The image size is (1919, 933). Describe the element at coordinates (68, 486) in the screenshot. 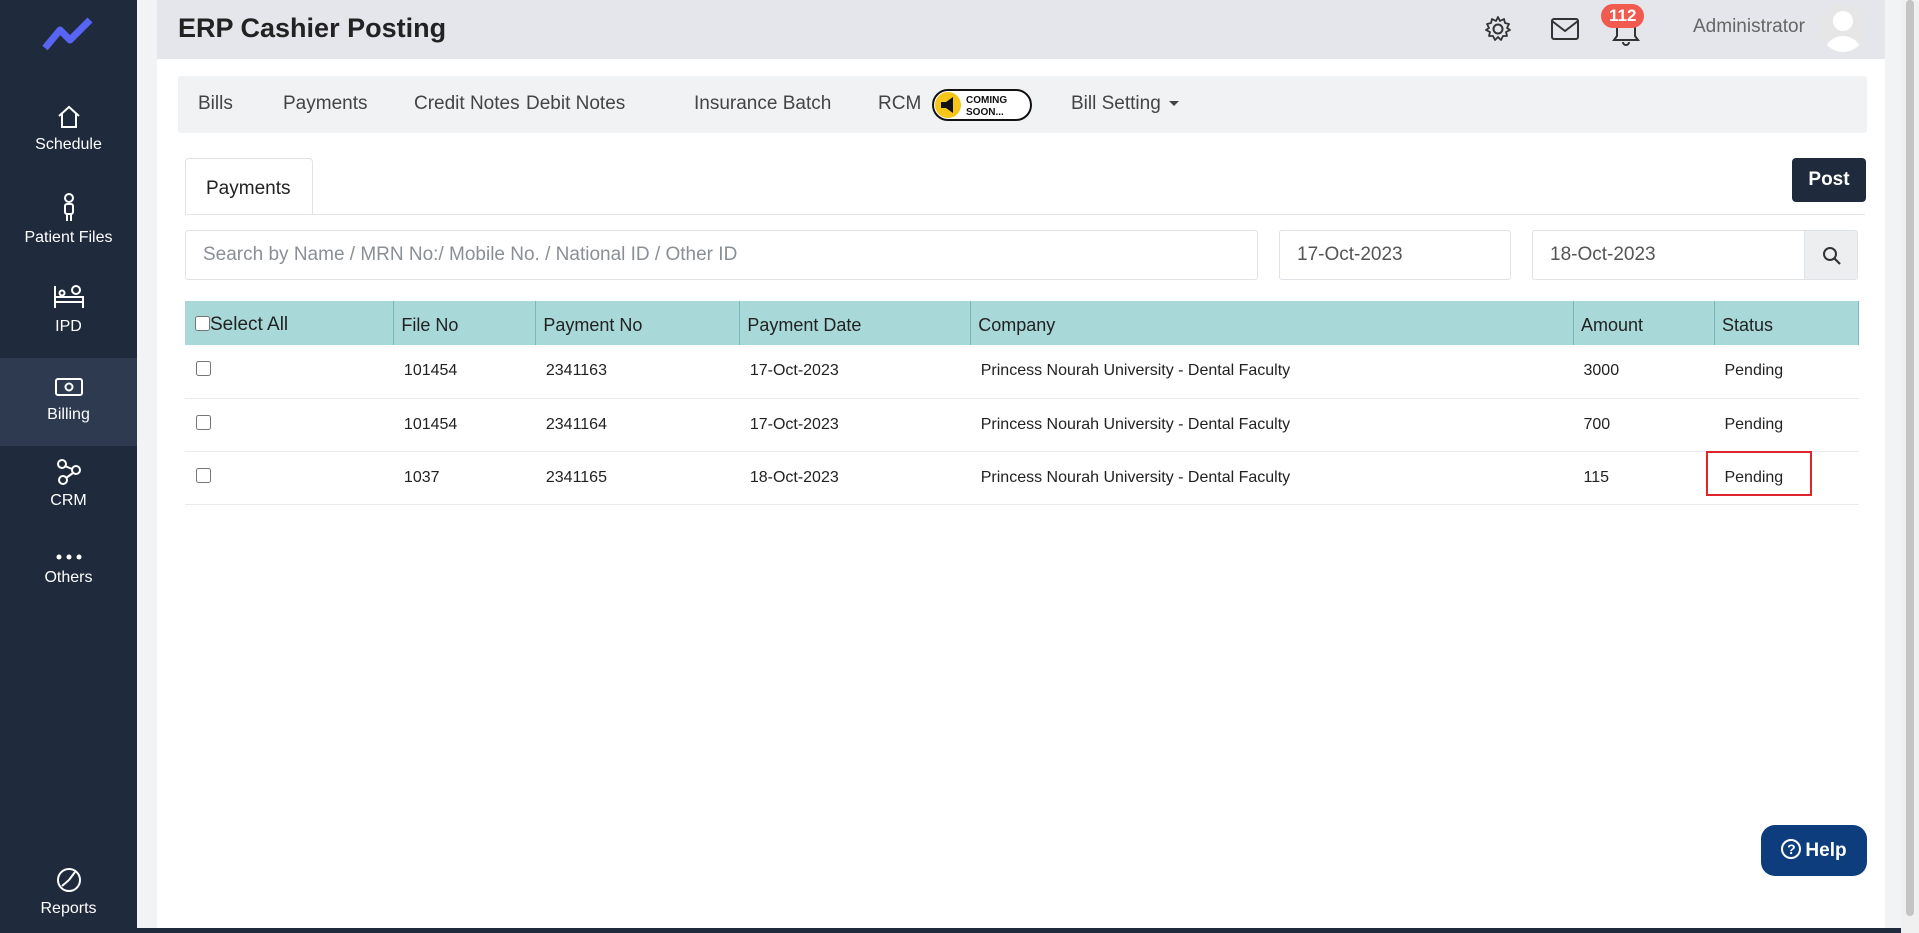

I see `sidebar-item-crm: CRM` at that location.